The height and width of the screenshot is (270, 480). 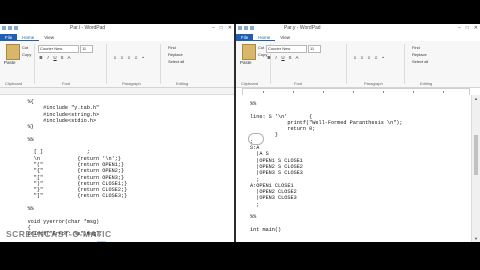 I want to click on letterbox-top, so click(x=240, y=12).